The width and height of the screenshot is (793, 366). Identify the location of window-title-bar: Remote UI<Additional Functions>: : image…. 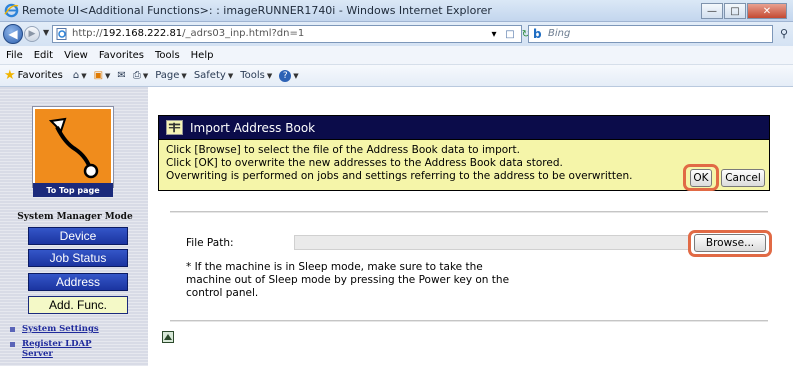
(396, 11).